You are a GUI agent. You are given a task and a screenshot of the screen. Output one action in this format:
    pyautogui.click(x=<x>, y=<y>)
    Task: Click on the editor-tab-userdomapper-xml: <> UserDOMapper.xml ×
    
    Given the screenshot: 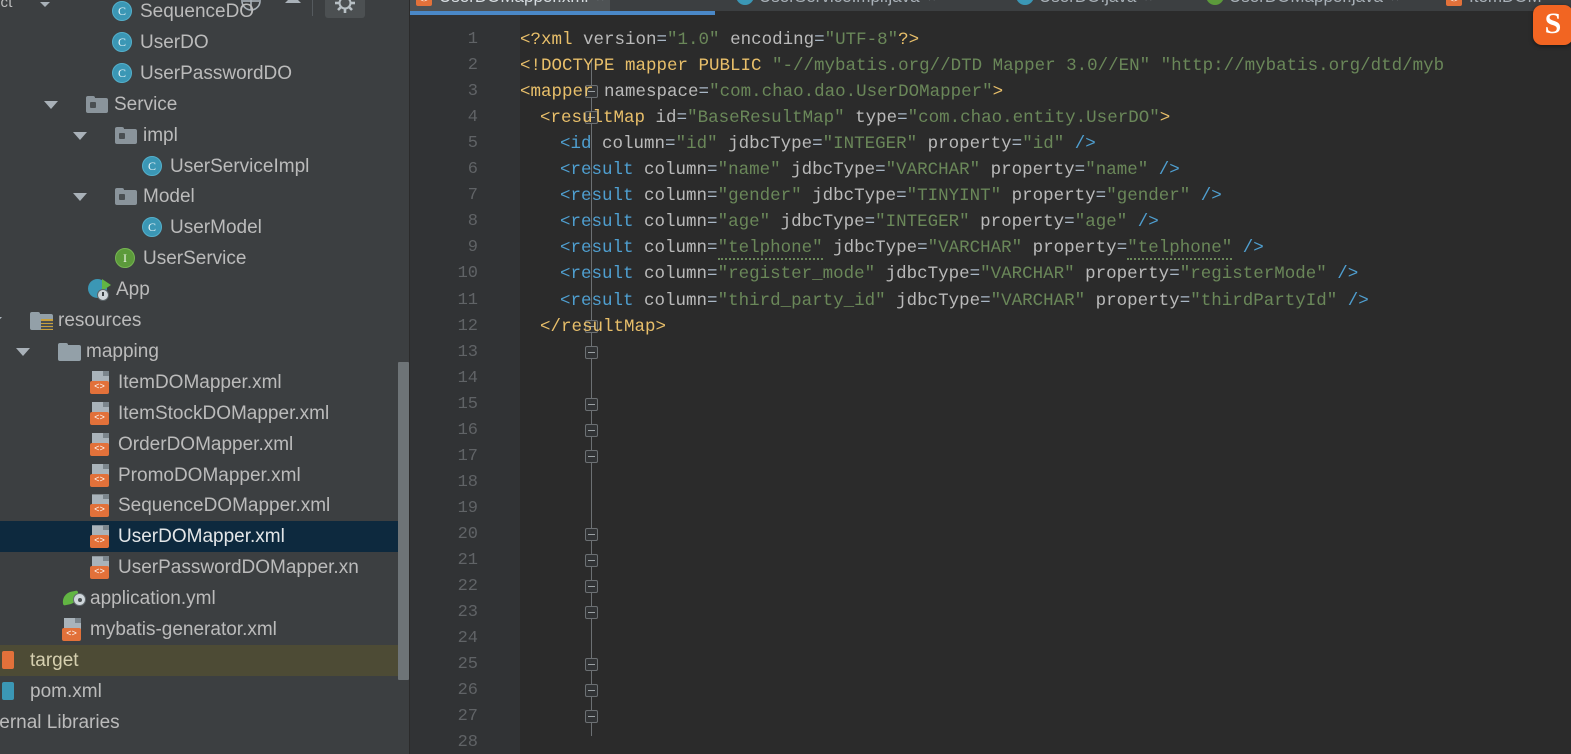 What is the action you would take?
    pyautogui.click(x=510, y=5)
    